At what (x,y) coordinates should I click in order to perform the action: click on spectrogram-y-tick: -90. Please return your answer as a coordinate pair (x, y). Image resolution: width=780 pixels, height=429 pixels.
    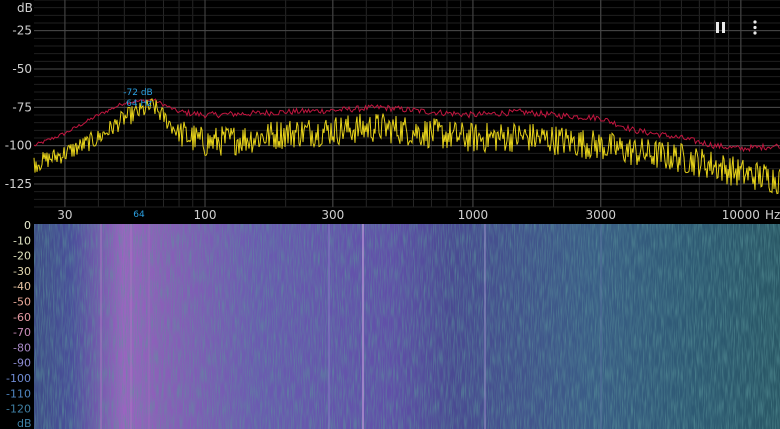
    Looking at the image, I should click on (22, 363).